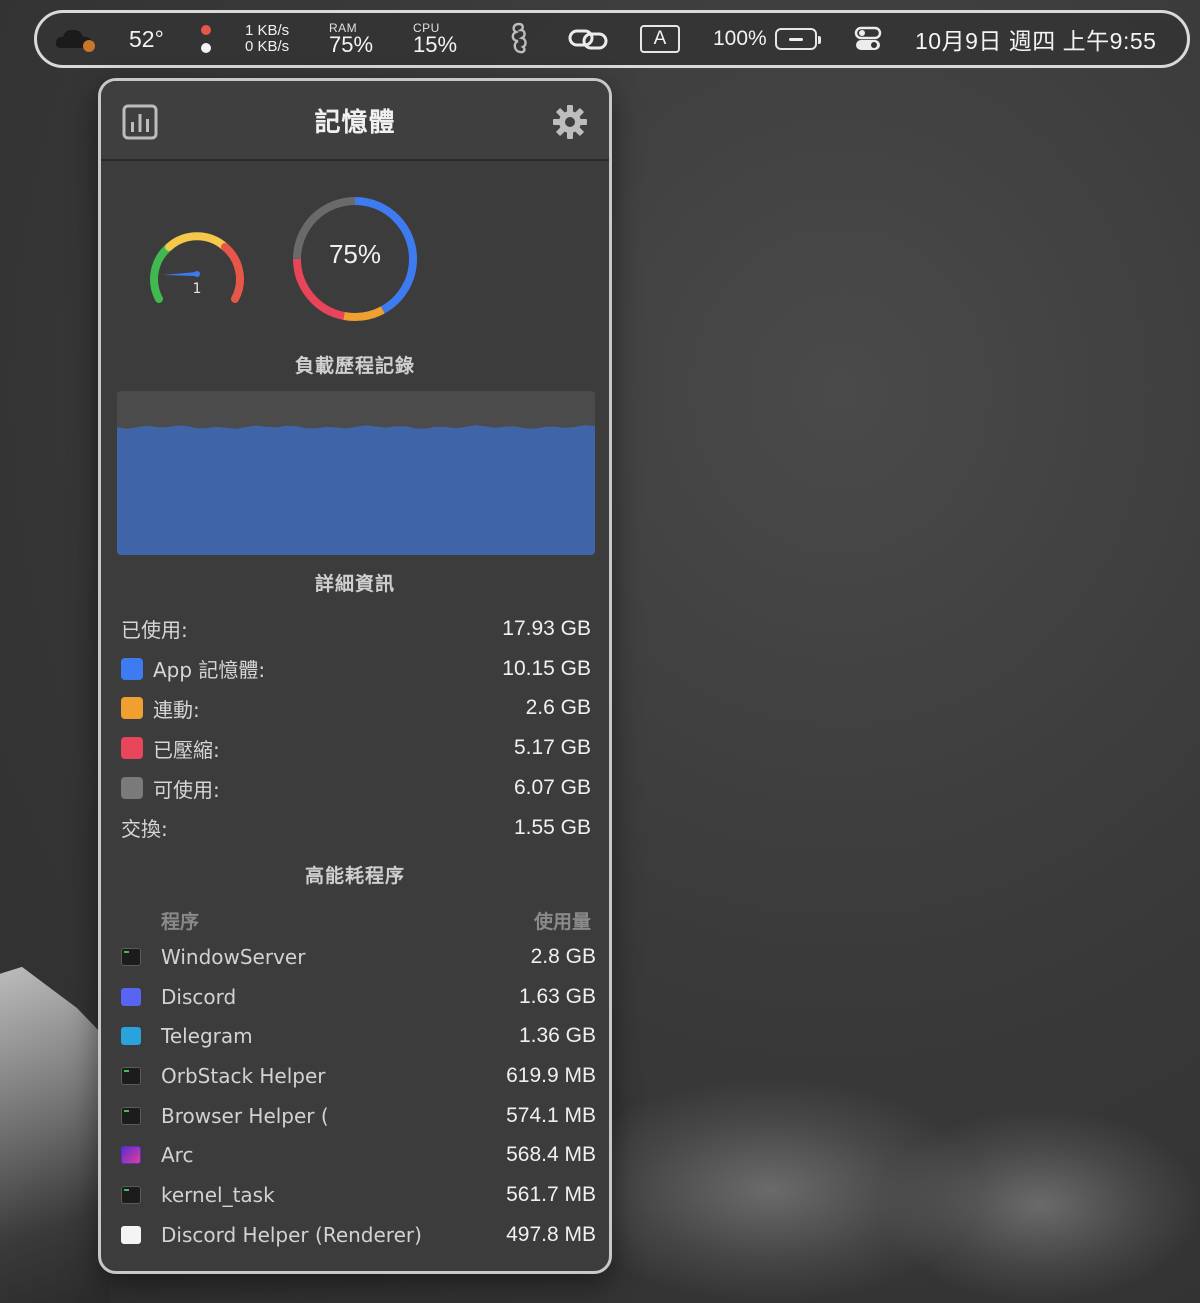 The height and width of the screenshot is (1303, 1200). I want to click on gear-icon, so click(570, 122).